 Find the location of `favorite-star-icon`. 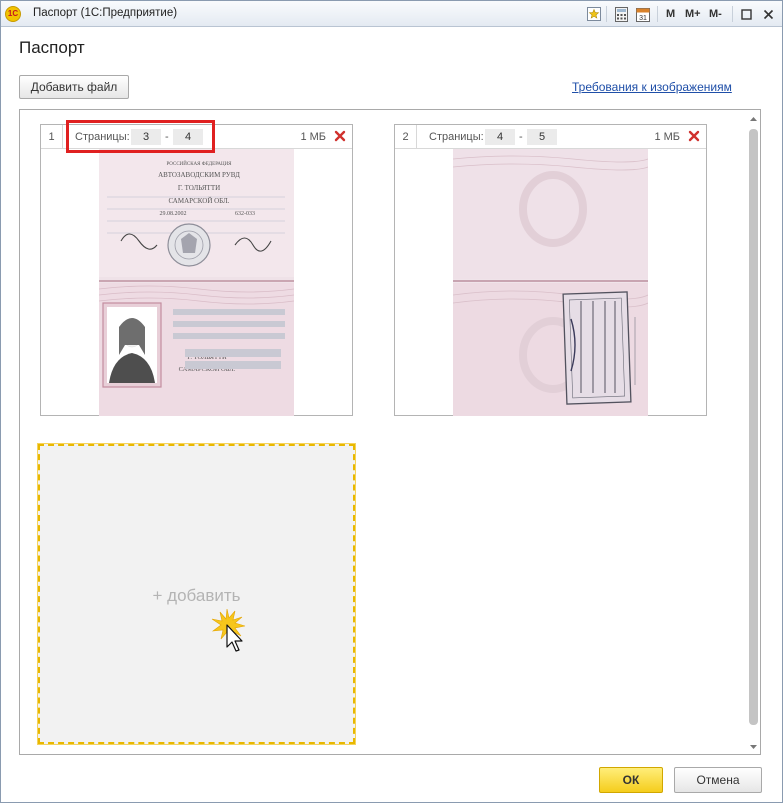

favorite-star-icon is located at coordinates (594, 14).